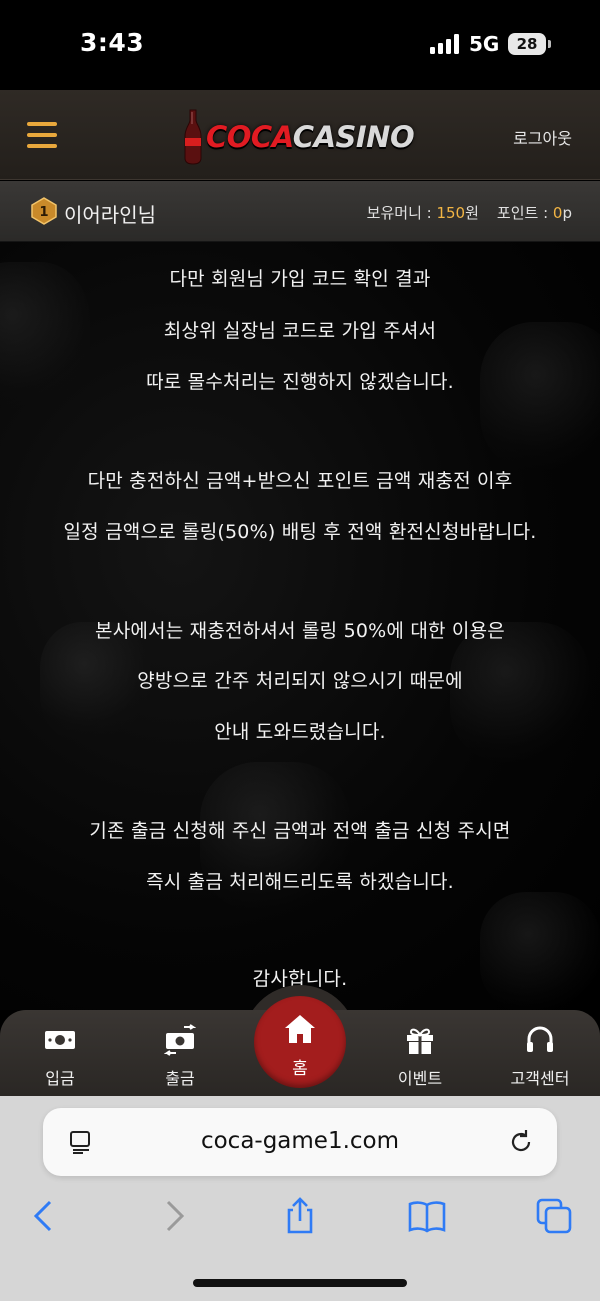  I want to click on nav-home-label: 홈, so click(300, 1069).